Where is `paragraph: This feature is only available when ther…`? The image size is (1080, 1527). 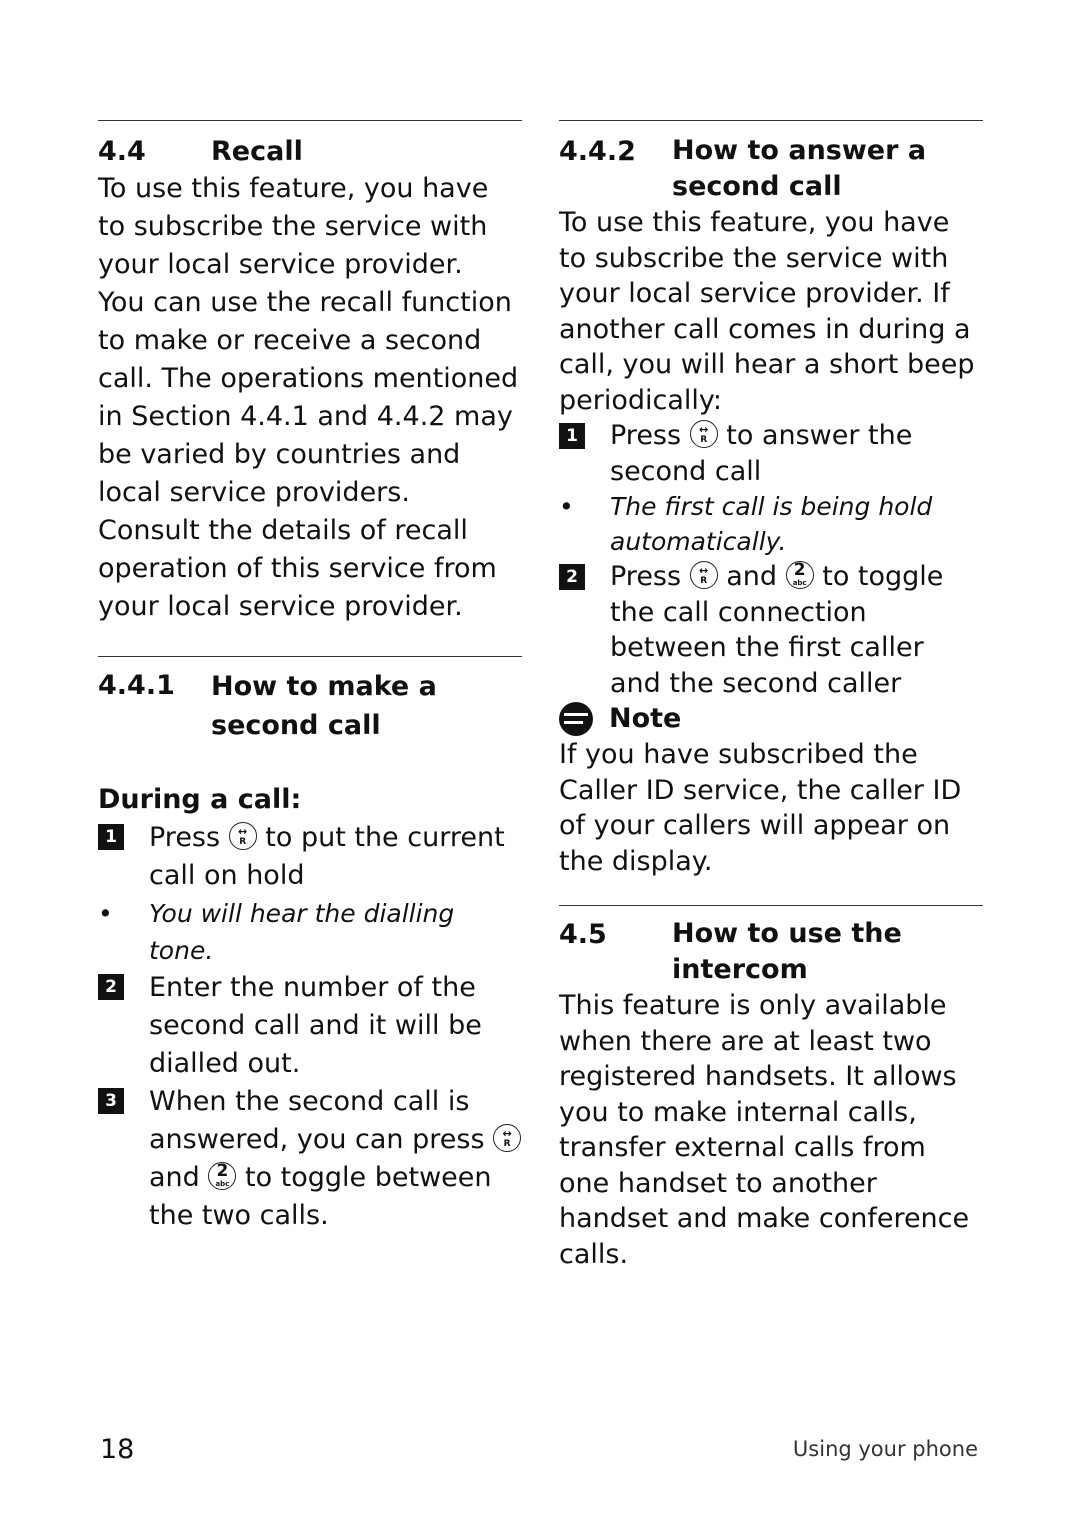 paragraph: This feature is only available when ther… is located at coordinates (764, 1130).